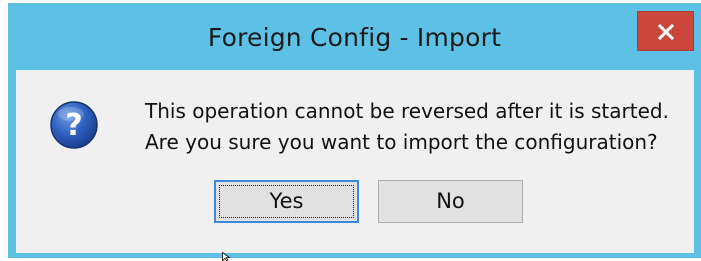 The height and width of the screenshot is (261, 701). I want to click on question-icon: ?, so click(74, 125).